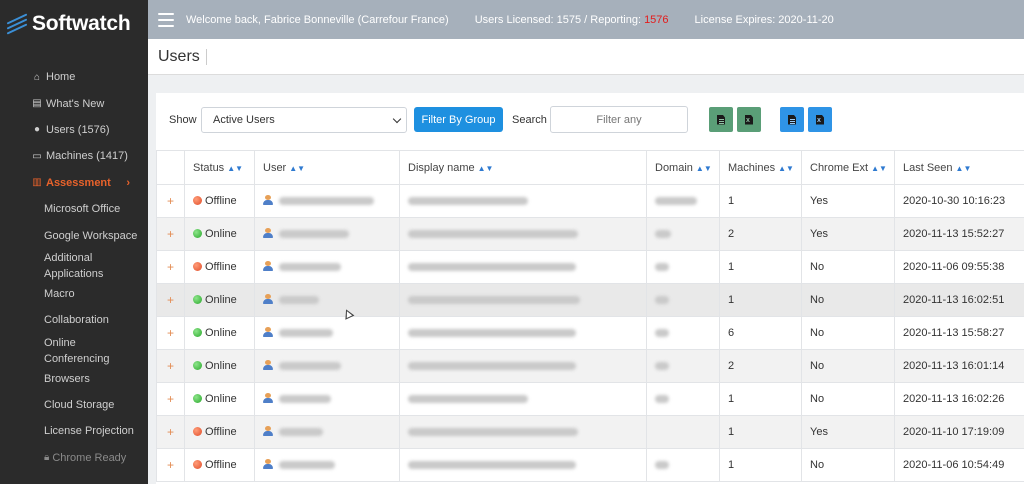 This screenshot has width=1024, height=484. I want to click on table-row: + Online 2 Yes 2020-11-13 15:52:27, so click(590, 234).